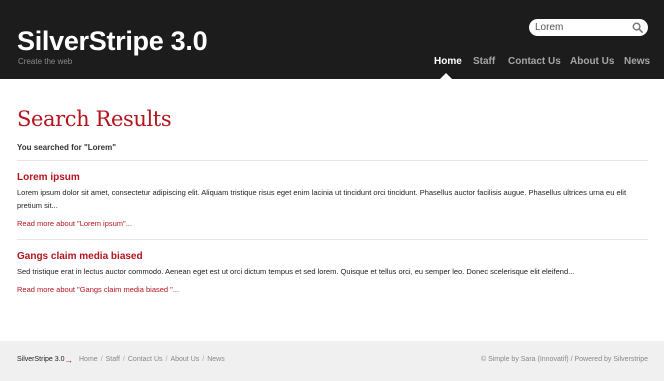 This screenshot has width=664, height=381. What do you see at coordinates (88, 359) in the screenshot?
I see `footer-link-home: Home` at bounding box center [88, 359].